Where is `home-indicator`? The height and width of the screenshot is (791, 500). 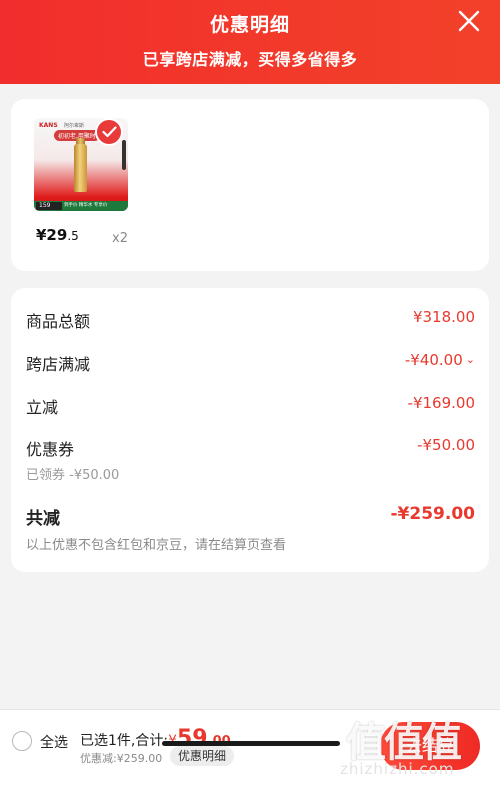 home-indicator is located at coordinates (251, 743).